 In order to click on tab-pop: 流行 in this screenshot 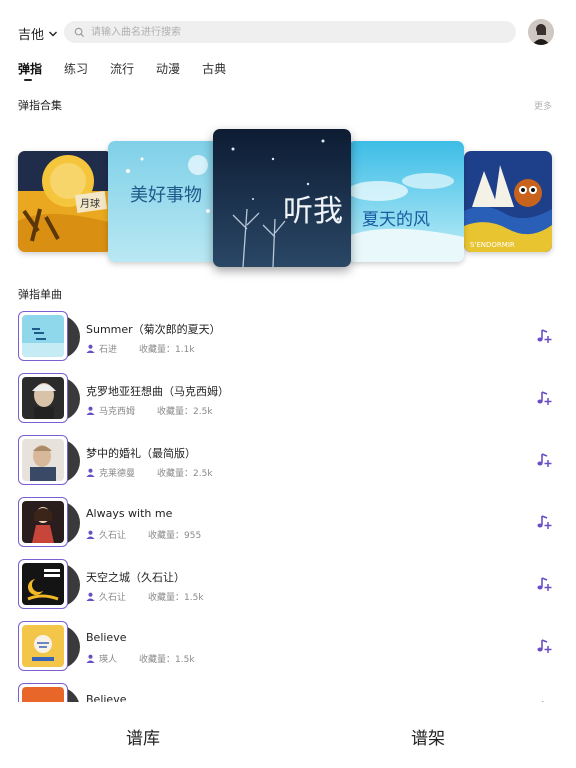, I will do `click(122, 71)`.